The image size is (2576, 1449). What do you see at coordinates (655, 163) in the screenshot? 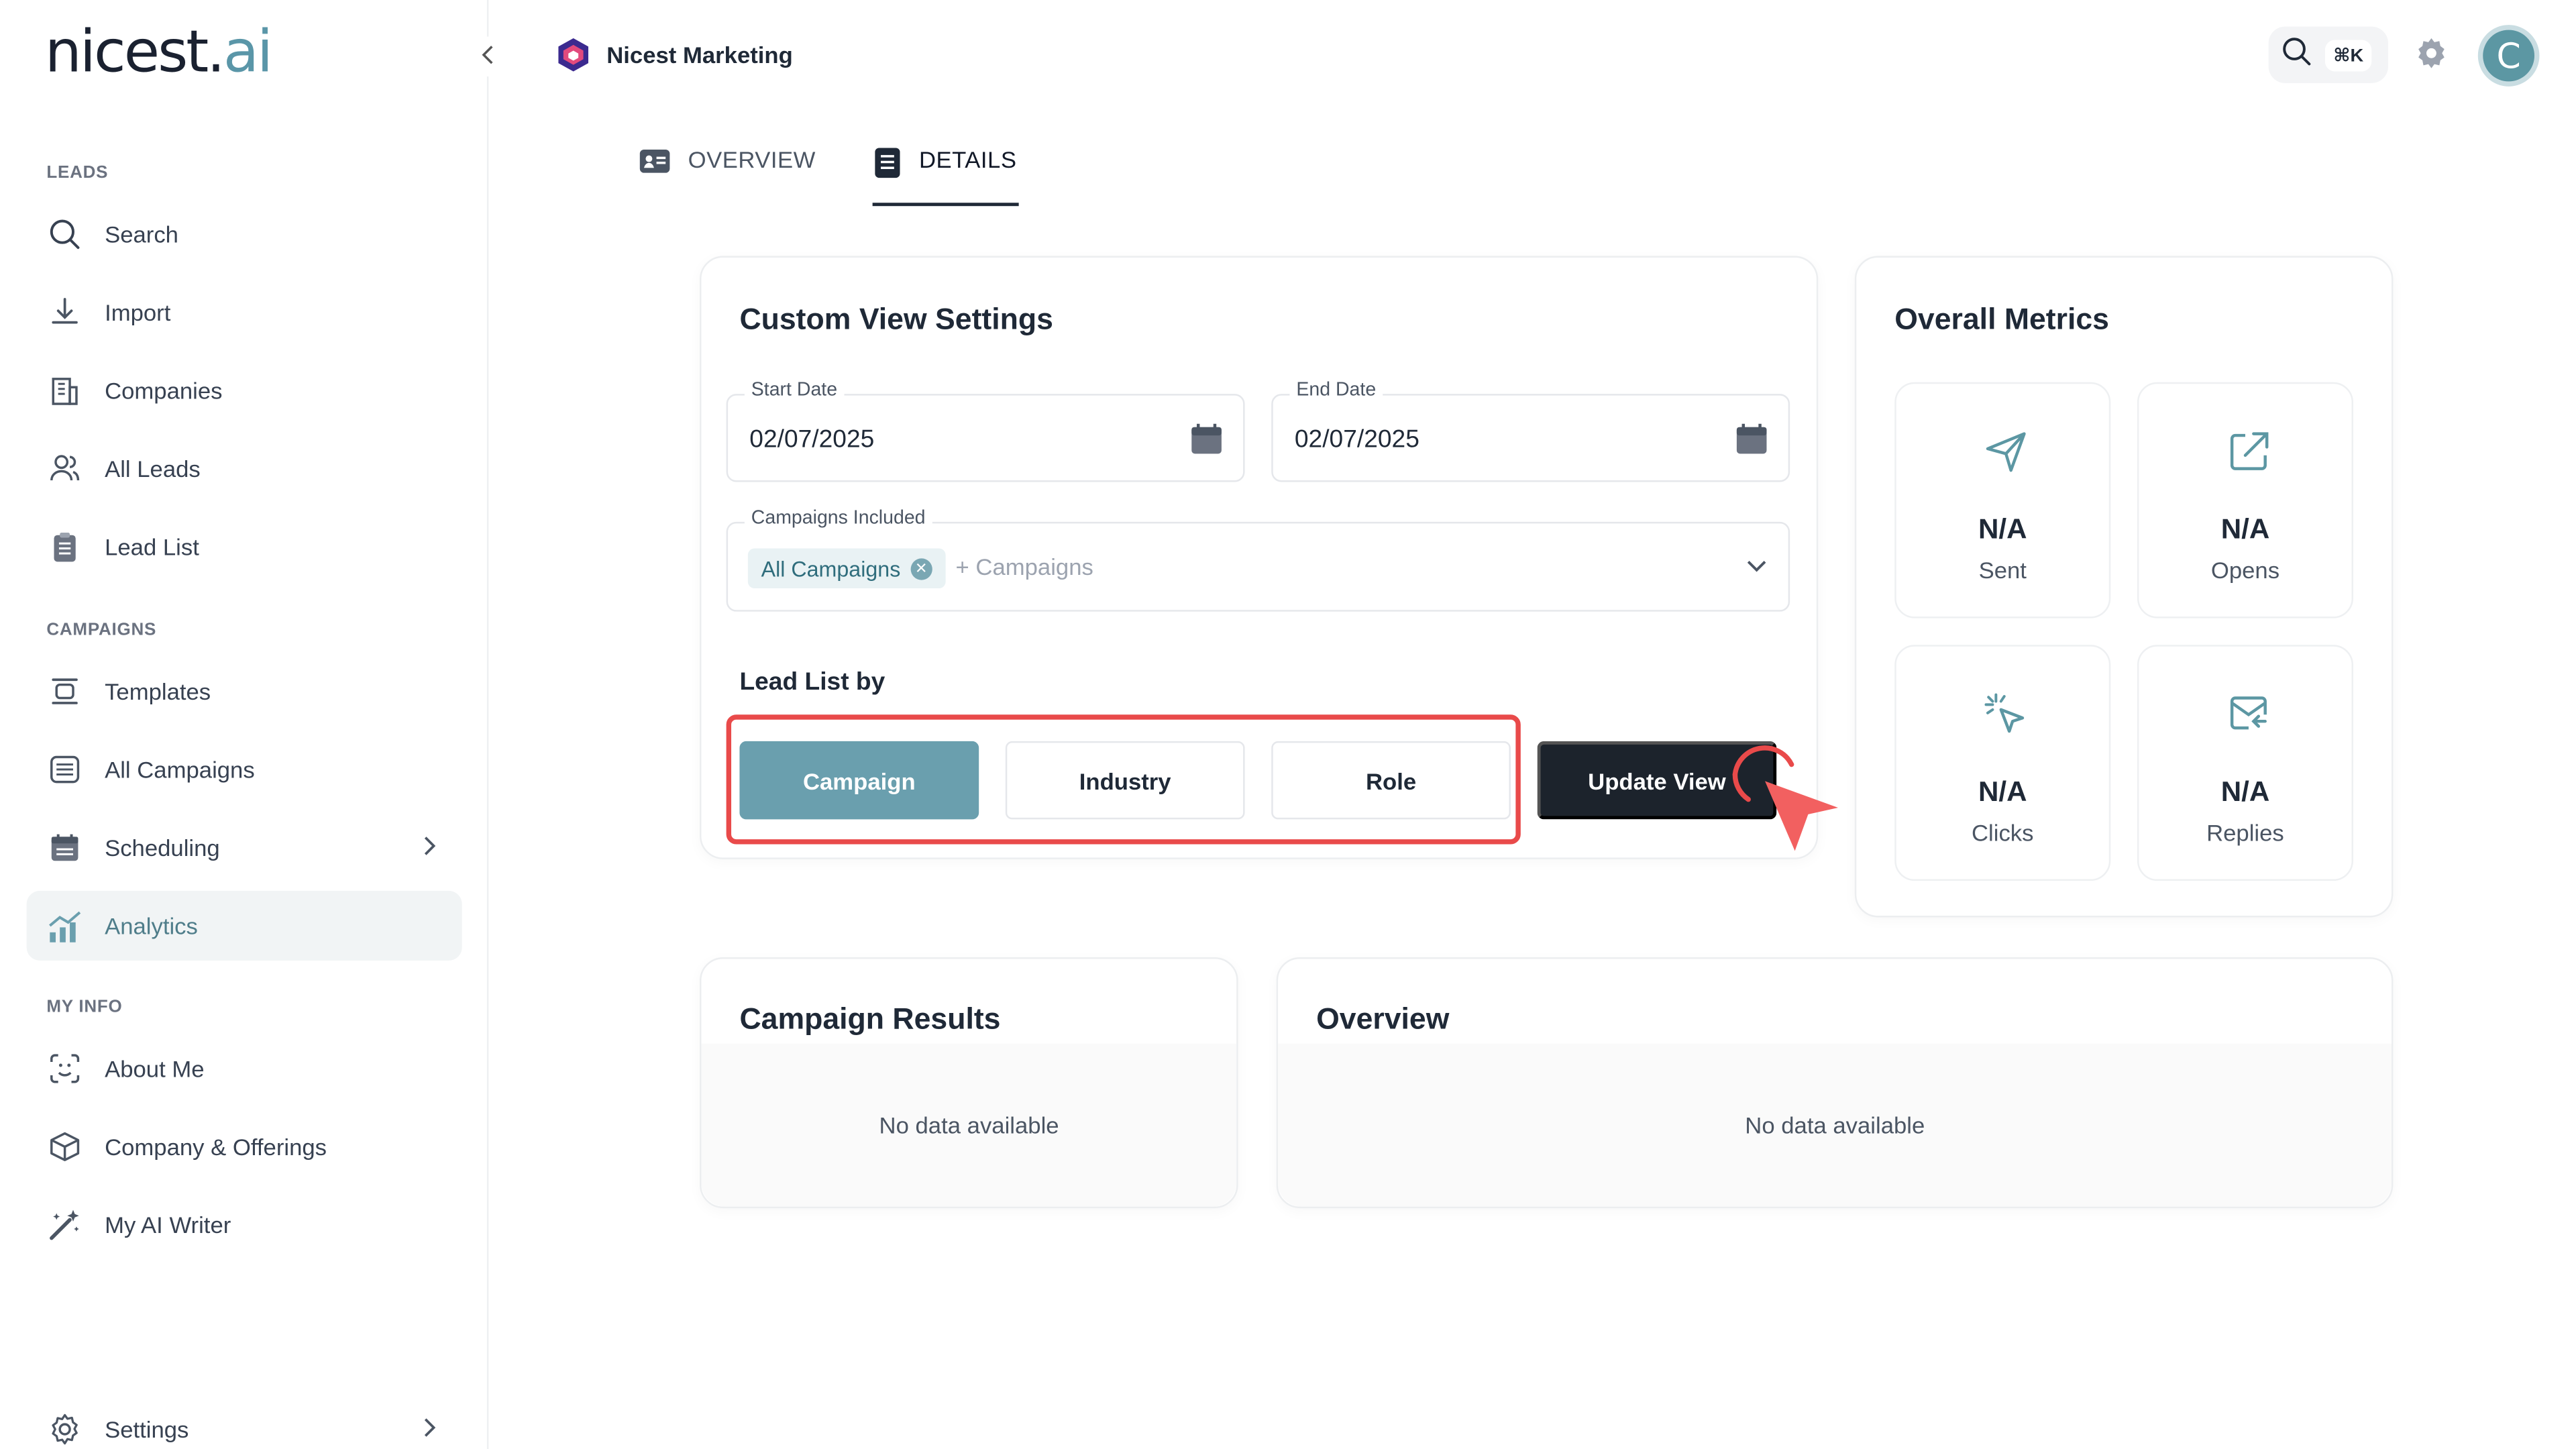
I see `id-card-icon` at bounding box center [655, 163].